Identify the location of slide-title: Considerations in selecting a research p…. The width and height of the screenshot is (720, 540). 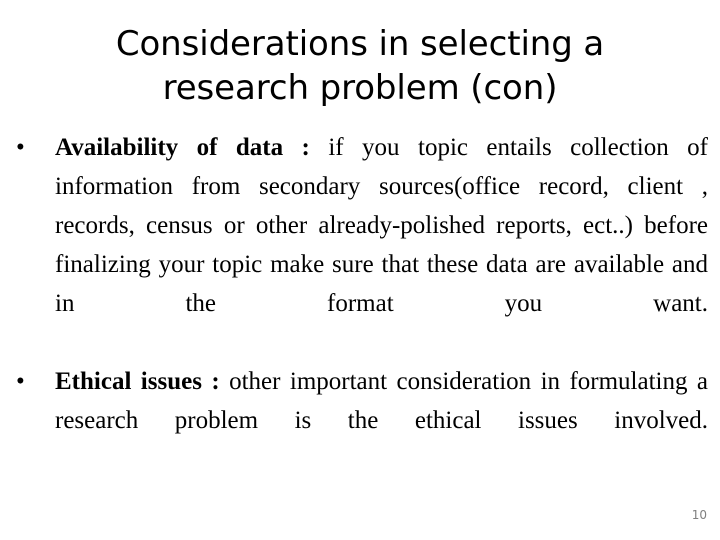
(360, 66).